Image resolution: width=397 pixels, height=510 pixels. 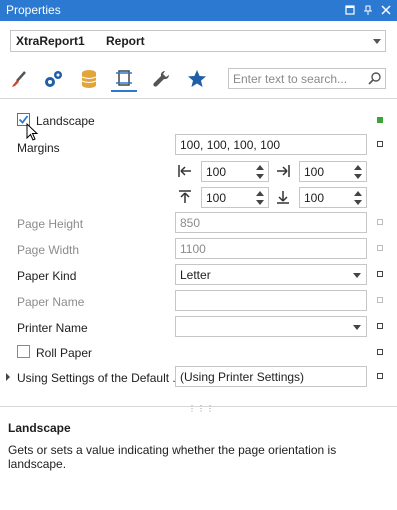 What do you see at coordinates (47, 276) in the screenshot?
I see `paper-kind-label: Paper Kind` at bounding box center [47, 276].